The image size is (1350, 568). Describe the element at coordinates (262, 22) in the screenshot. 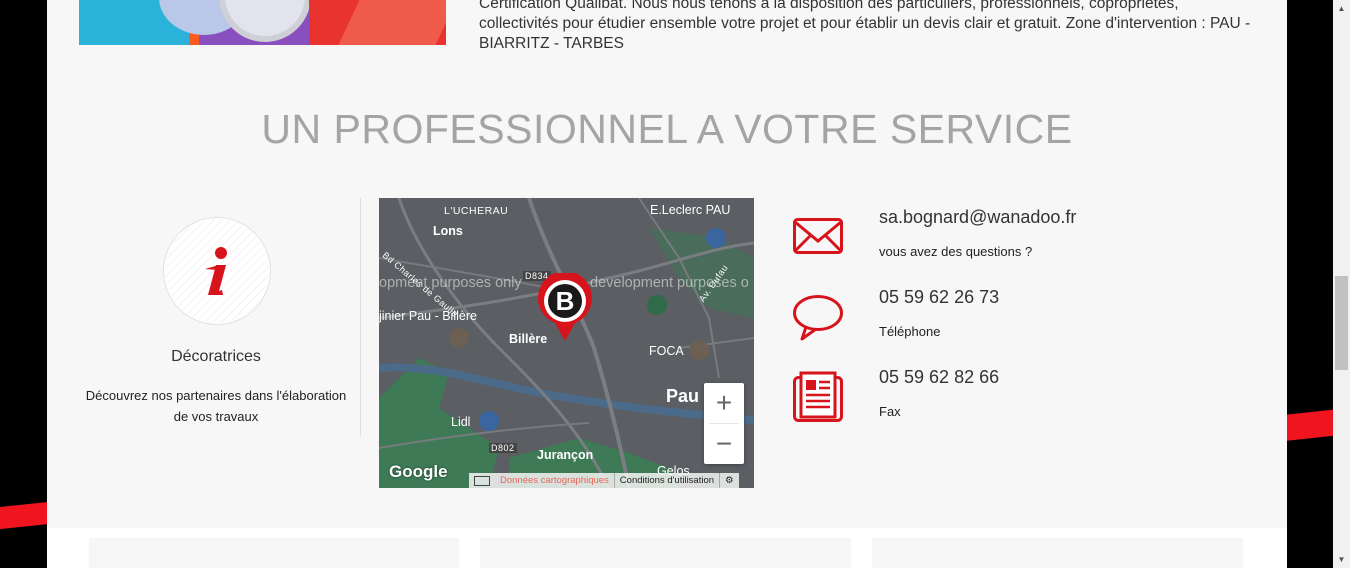

I see `paint-cans-image` at that location.